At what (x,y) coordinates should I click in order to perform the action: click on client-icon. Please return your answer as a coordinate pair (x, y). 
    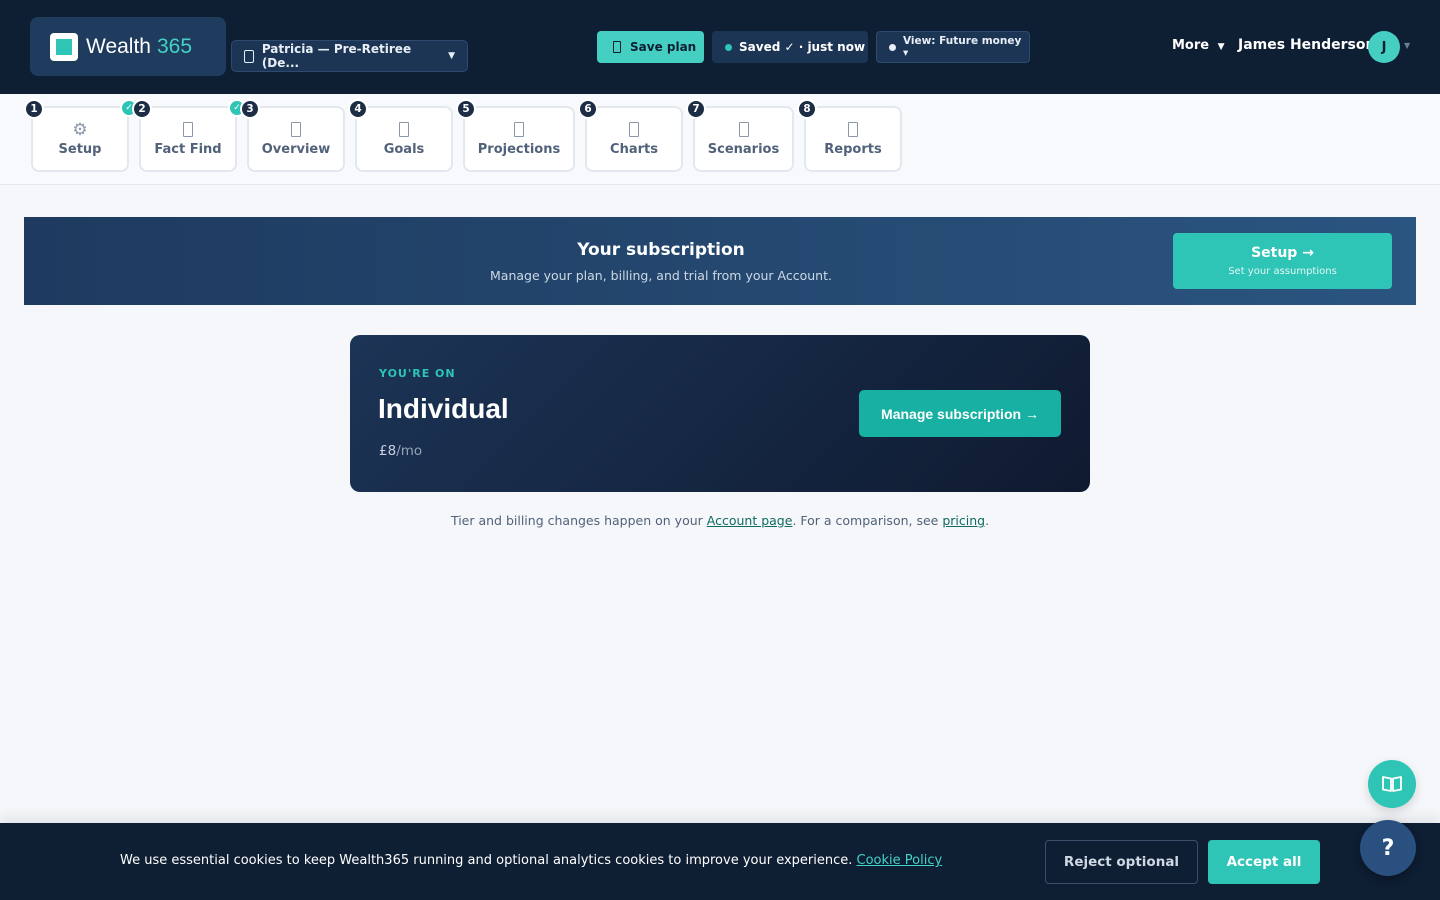
    Looking at the image, I should click on (249, 56).